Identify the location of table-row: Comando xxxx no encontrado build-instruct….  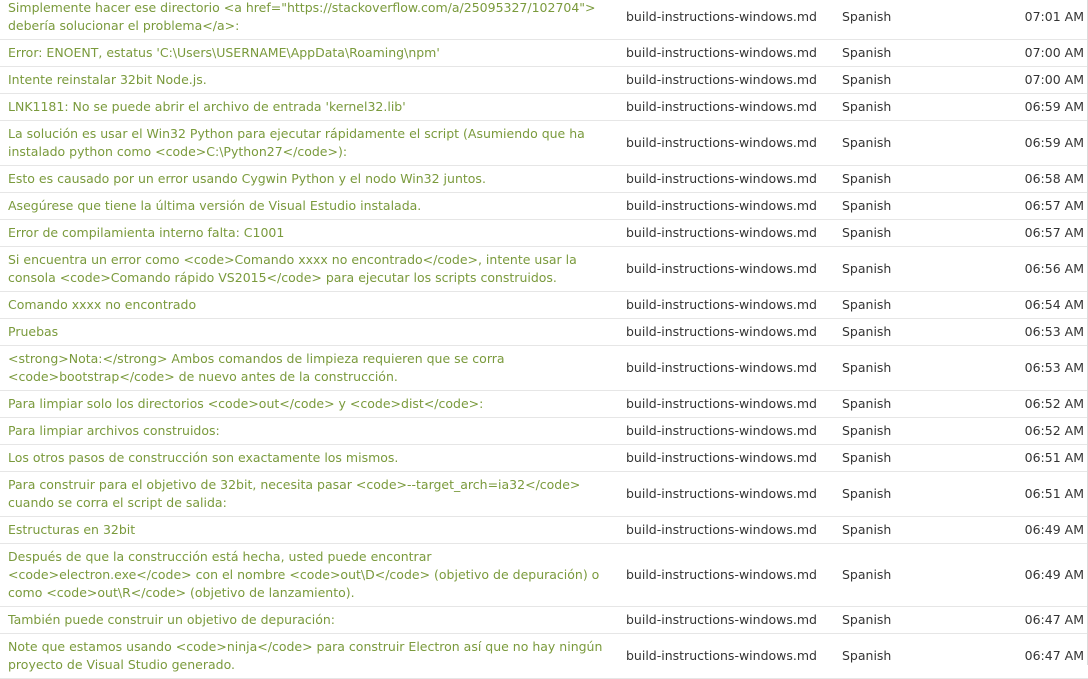
(544, 305).